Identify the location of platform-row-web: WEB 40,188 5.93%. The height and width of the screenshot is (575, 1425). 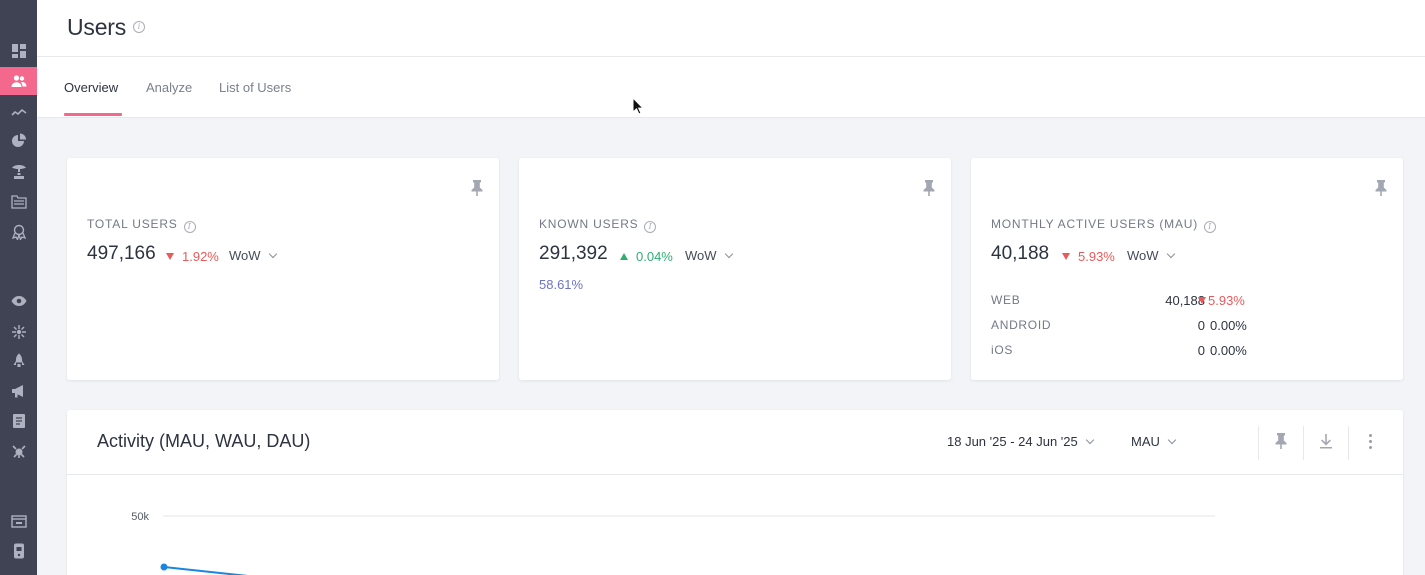
(1118, 300).